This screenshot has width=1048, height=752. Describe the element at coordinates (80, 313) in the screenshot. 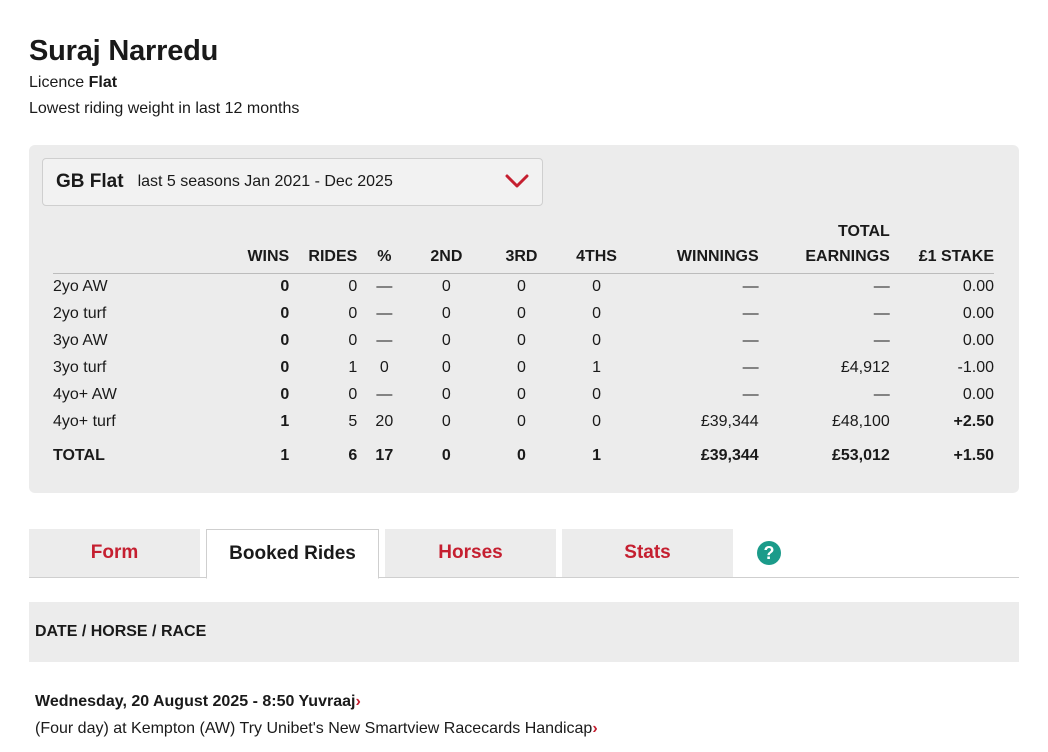

I see `cell-label: 2yo turf` at that location.